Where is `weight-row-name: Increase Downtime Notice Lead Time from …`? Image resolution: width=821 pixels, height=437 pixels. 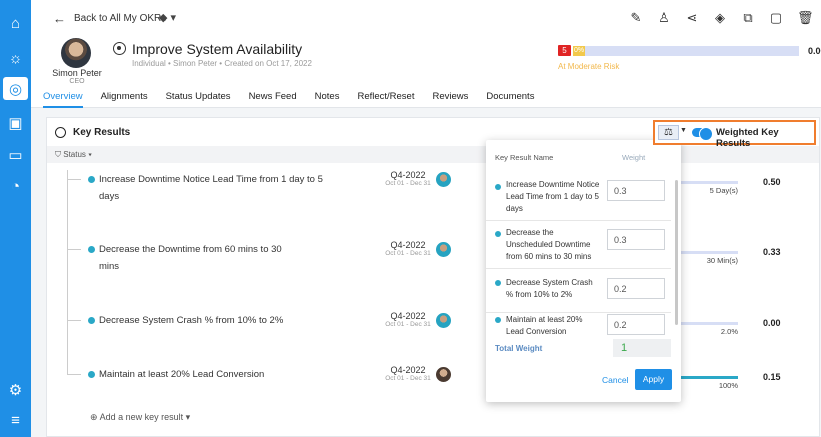 weight-row-name: Increase Downtime Notice Lead Time from … is located at coordinates (553, 196).